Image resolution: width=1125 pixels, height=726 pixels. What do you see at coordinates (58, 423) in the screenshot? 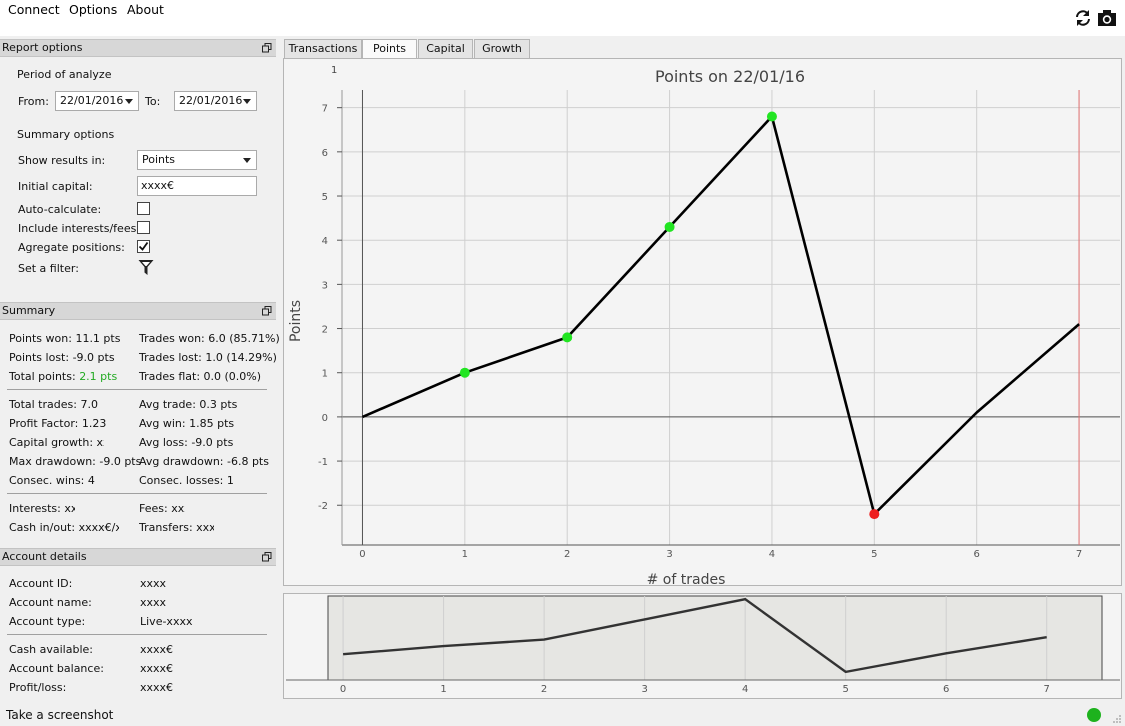
I see `profit-factor: Profit Factor: 1.23` at bounding box center [58, 423].